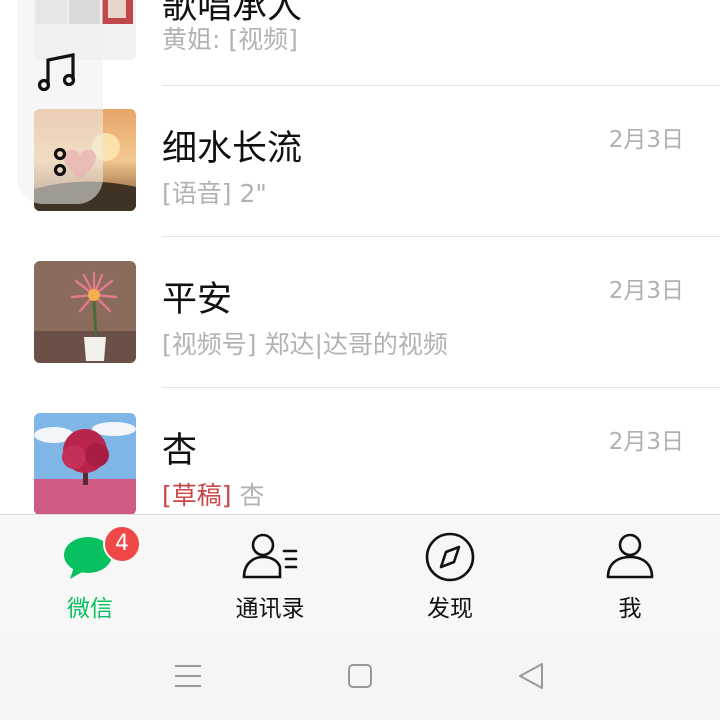 The image size is (720, 720). I want to click on draft-tag: [草稿], so click(197, 495).